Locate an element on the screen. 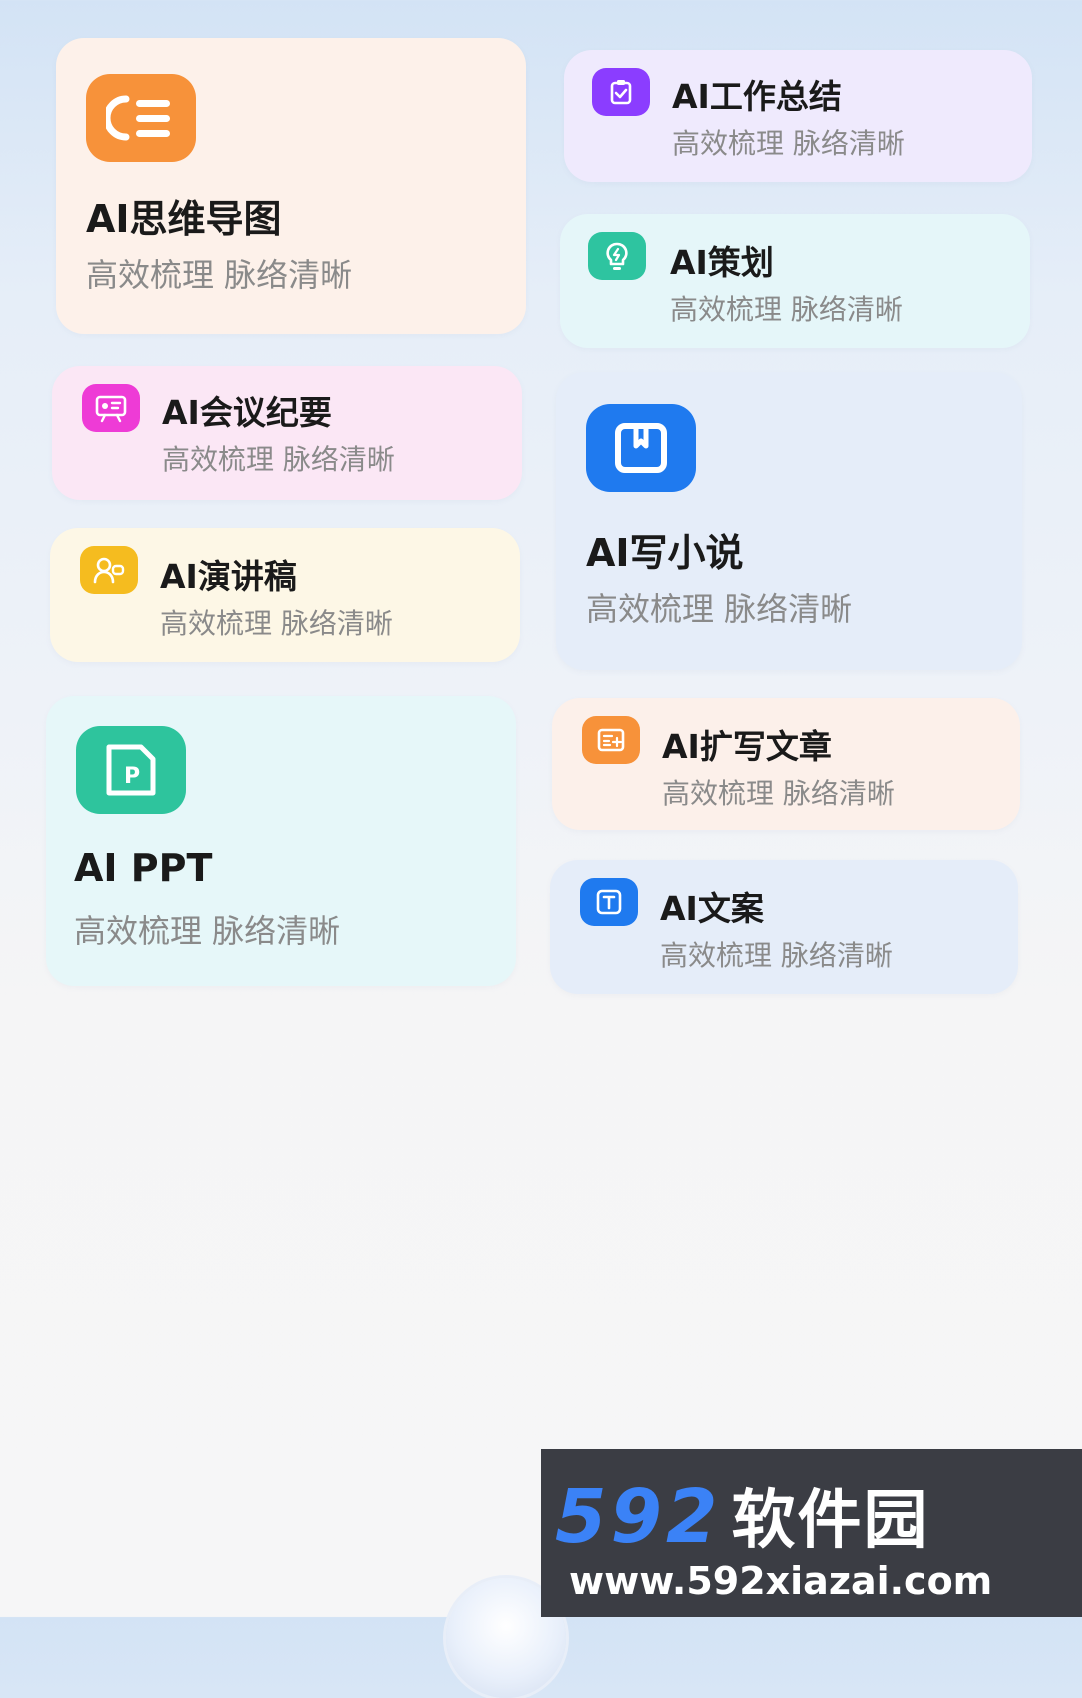  meeting-board-icon is located at coordinates (111, 408).